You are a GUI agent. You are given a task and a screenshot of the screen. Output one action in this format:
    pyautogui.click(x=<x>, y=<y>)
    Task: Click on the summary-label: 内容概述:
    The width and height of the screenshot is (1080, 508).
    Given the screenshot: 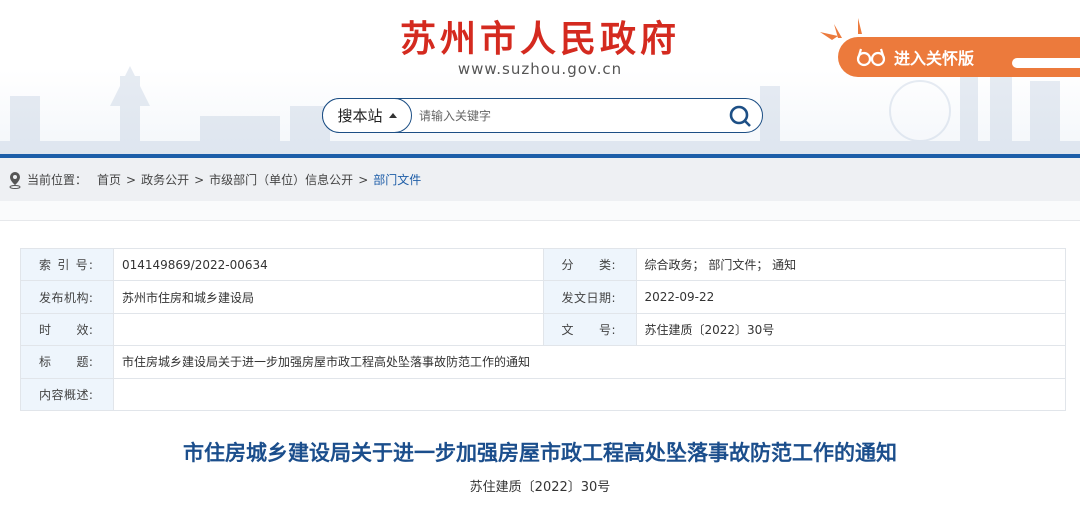 What is the action you would take?
    pyautogui.click(x=67, y=394)
    